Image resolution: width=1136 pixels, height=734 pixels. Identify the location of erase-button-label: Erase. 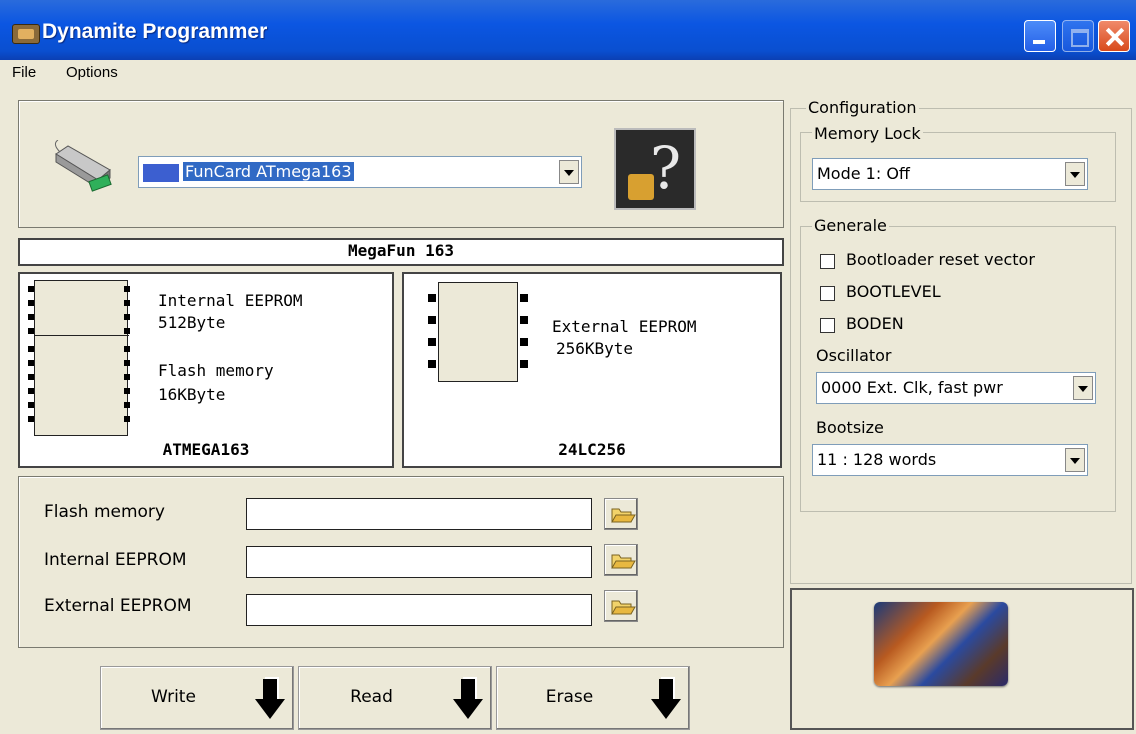
(569, 697).